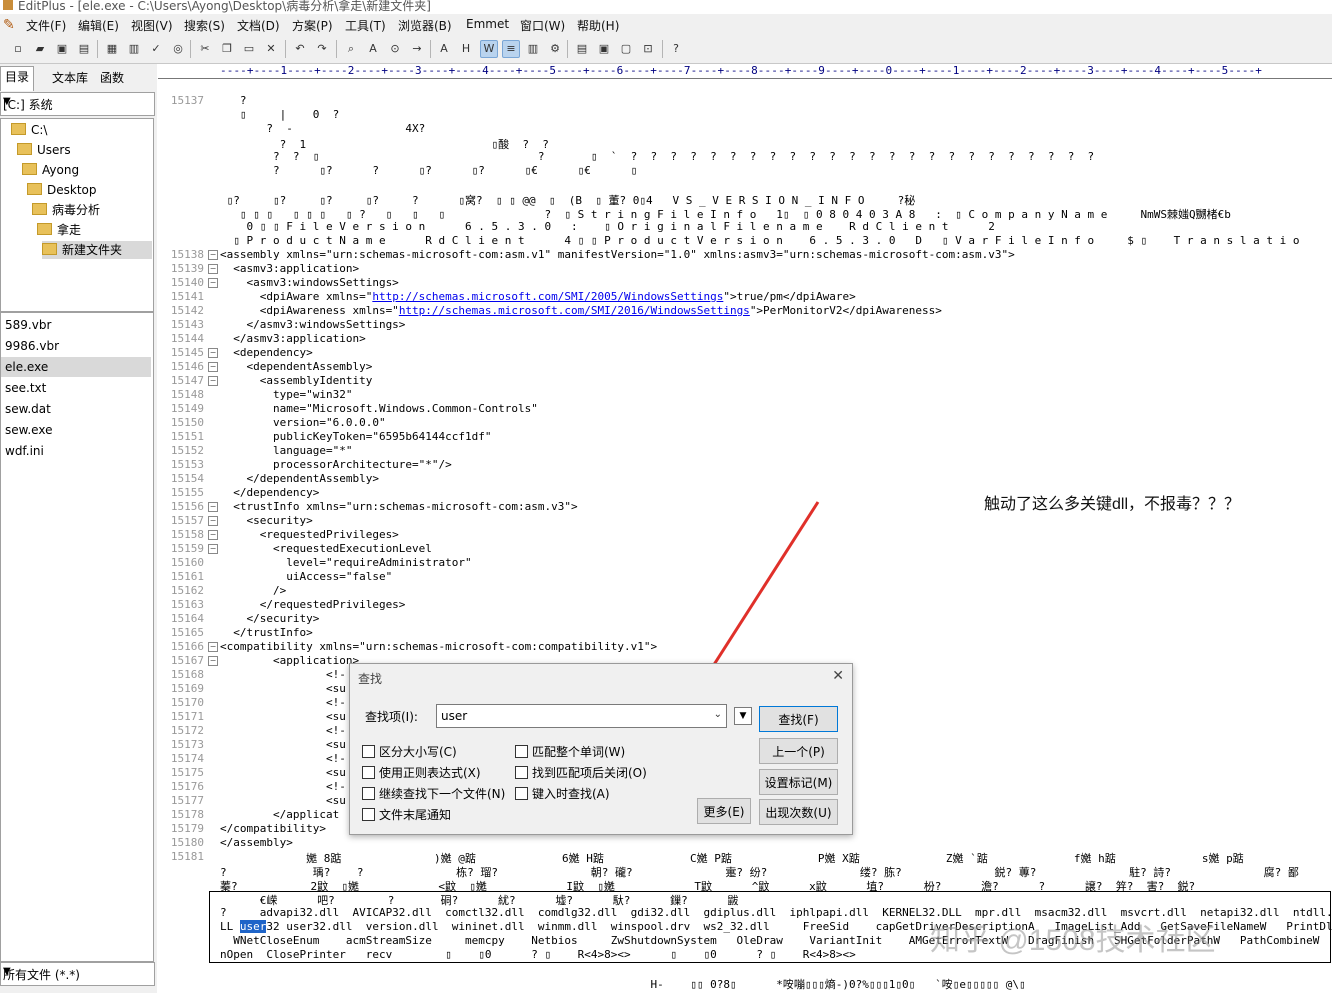  Describe the element at coordinates (97, 250) in the screenshot. I see `dir-item-selected: 新建文件夹` at that location.